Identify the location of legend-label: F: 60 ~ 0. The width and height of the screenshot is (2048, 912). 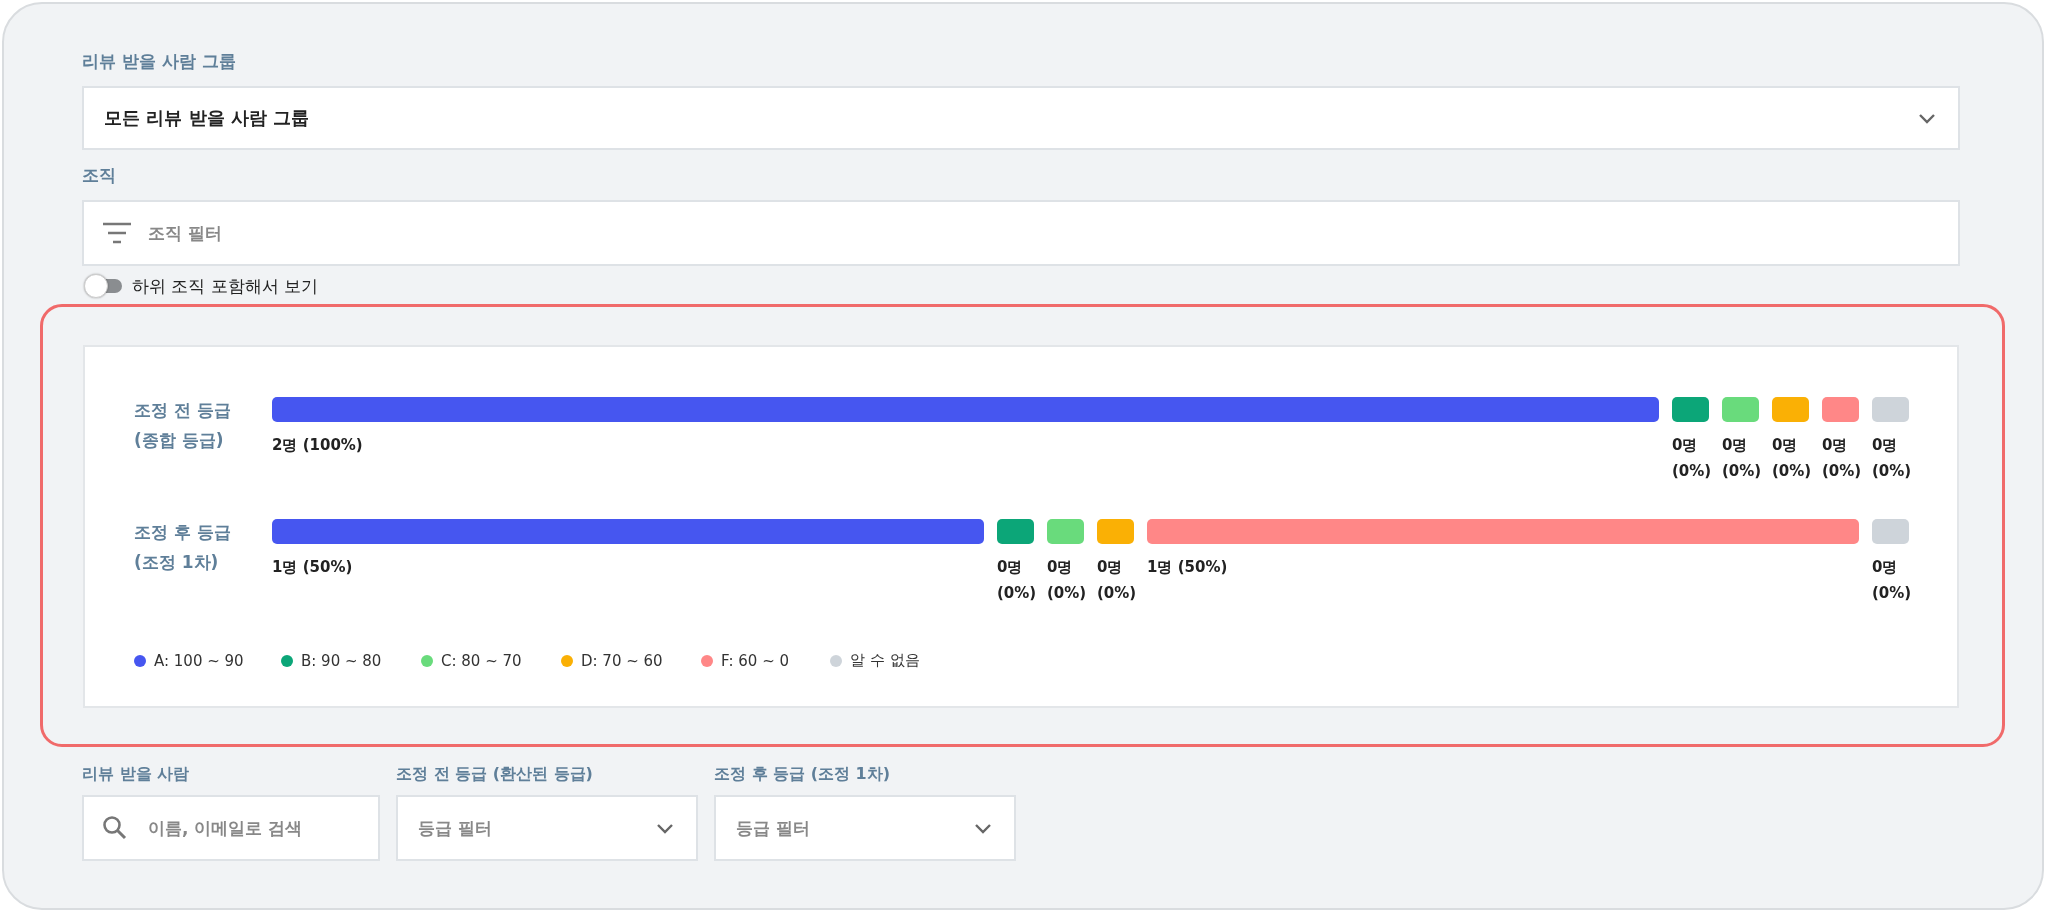
(755, 660).